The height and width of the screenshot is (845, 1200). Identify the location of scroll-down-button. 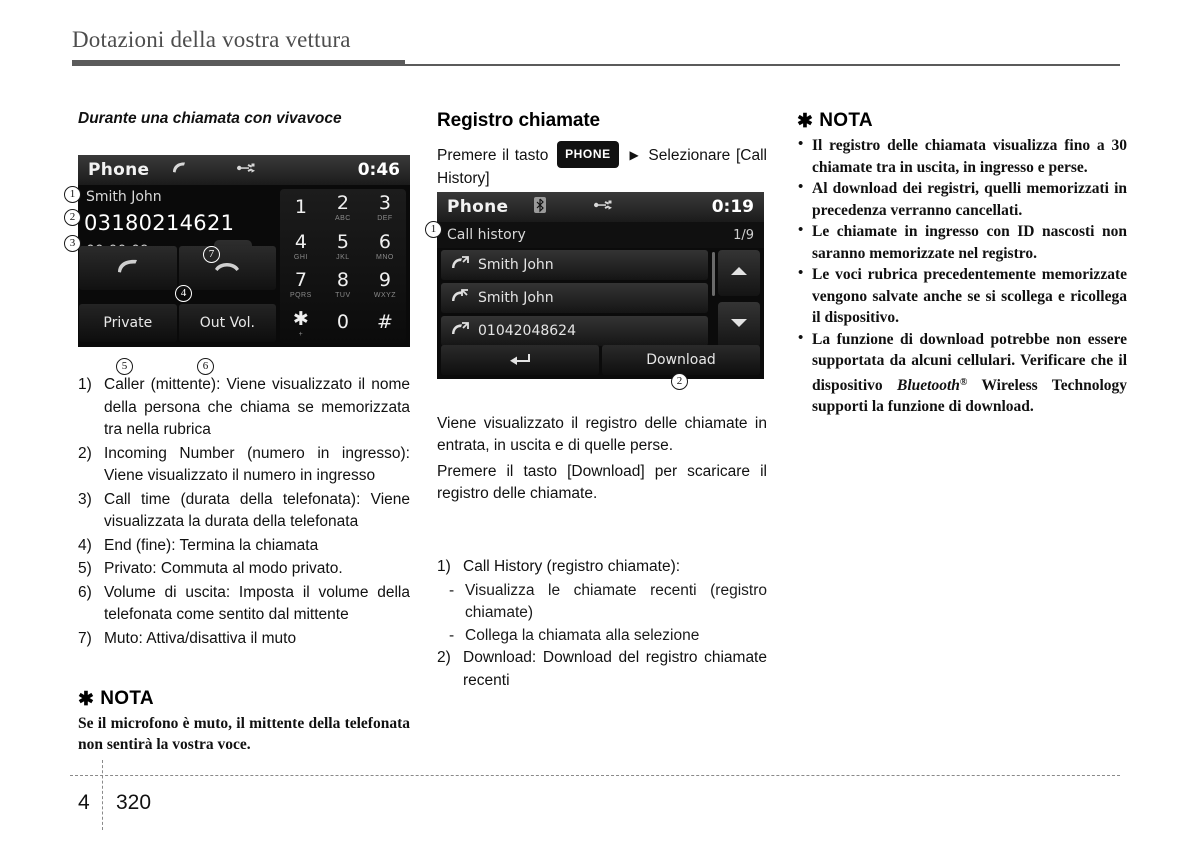
(739, 325).